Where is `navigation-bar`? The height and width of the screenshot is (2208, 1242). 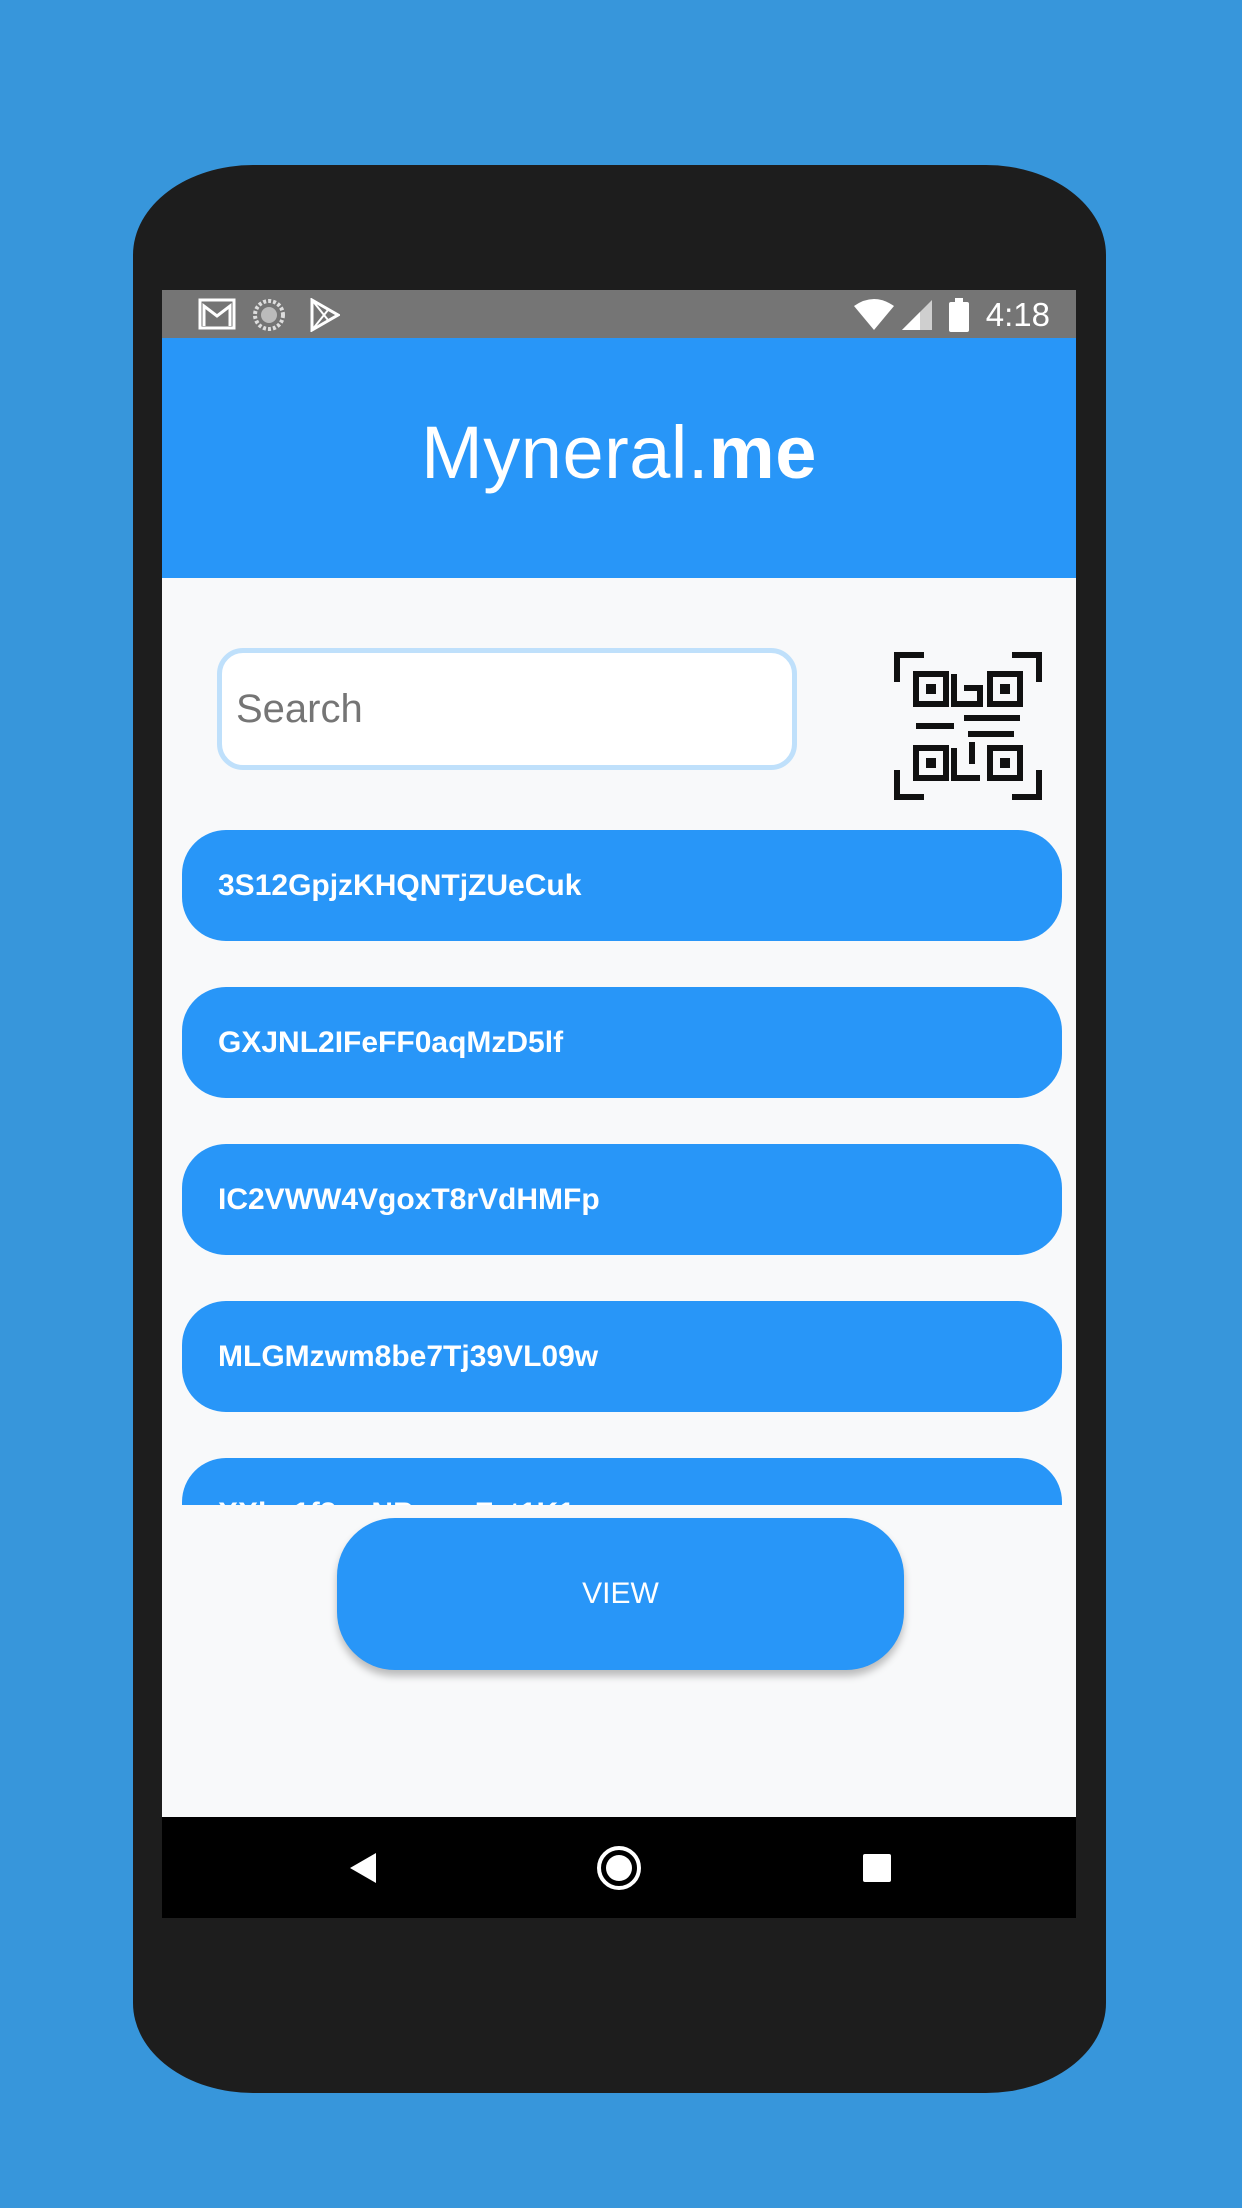
navigation-bar is located at coordinates (619, 1867).